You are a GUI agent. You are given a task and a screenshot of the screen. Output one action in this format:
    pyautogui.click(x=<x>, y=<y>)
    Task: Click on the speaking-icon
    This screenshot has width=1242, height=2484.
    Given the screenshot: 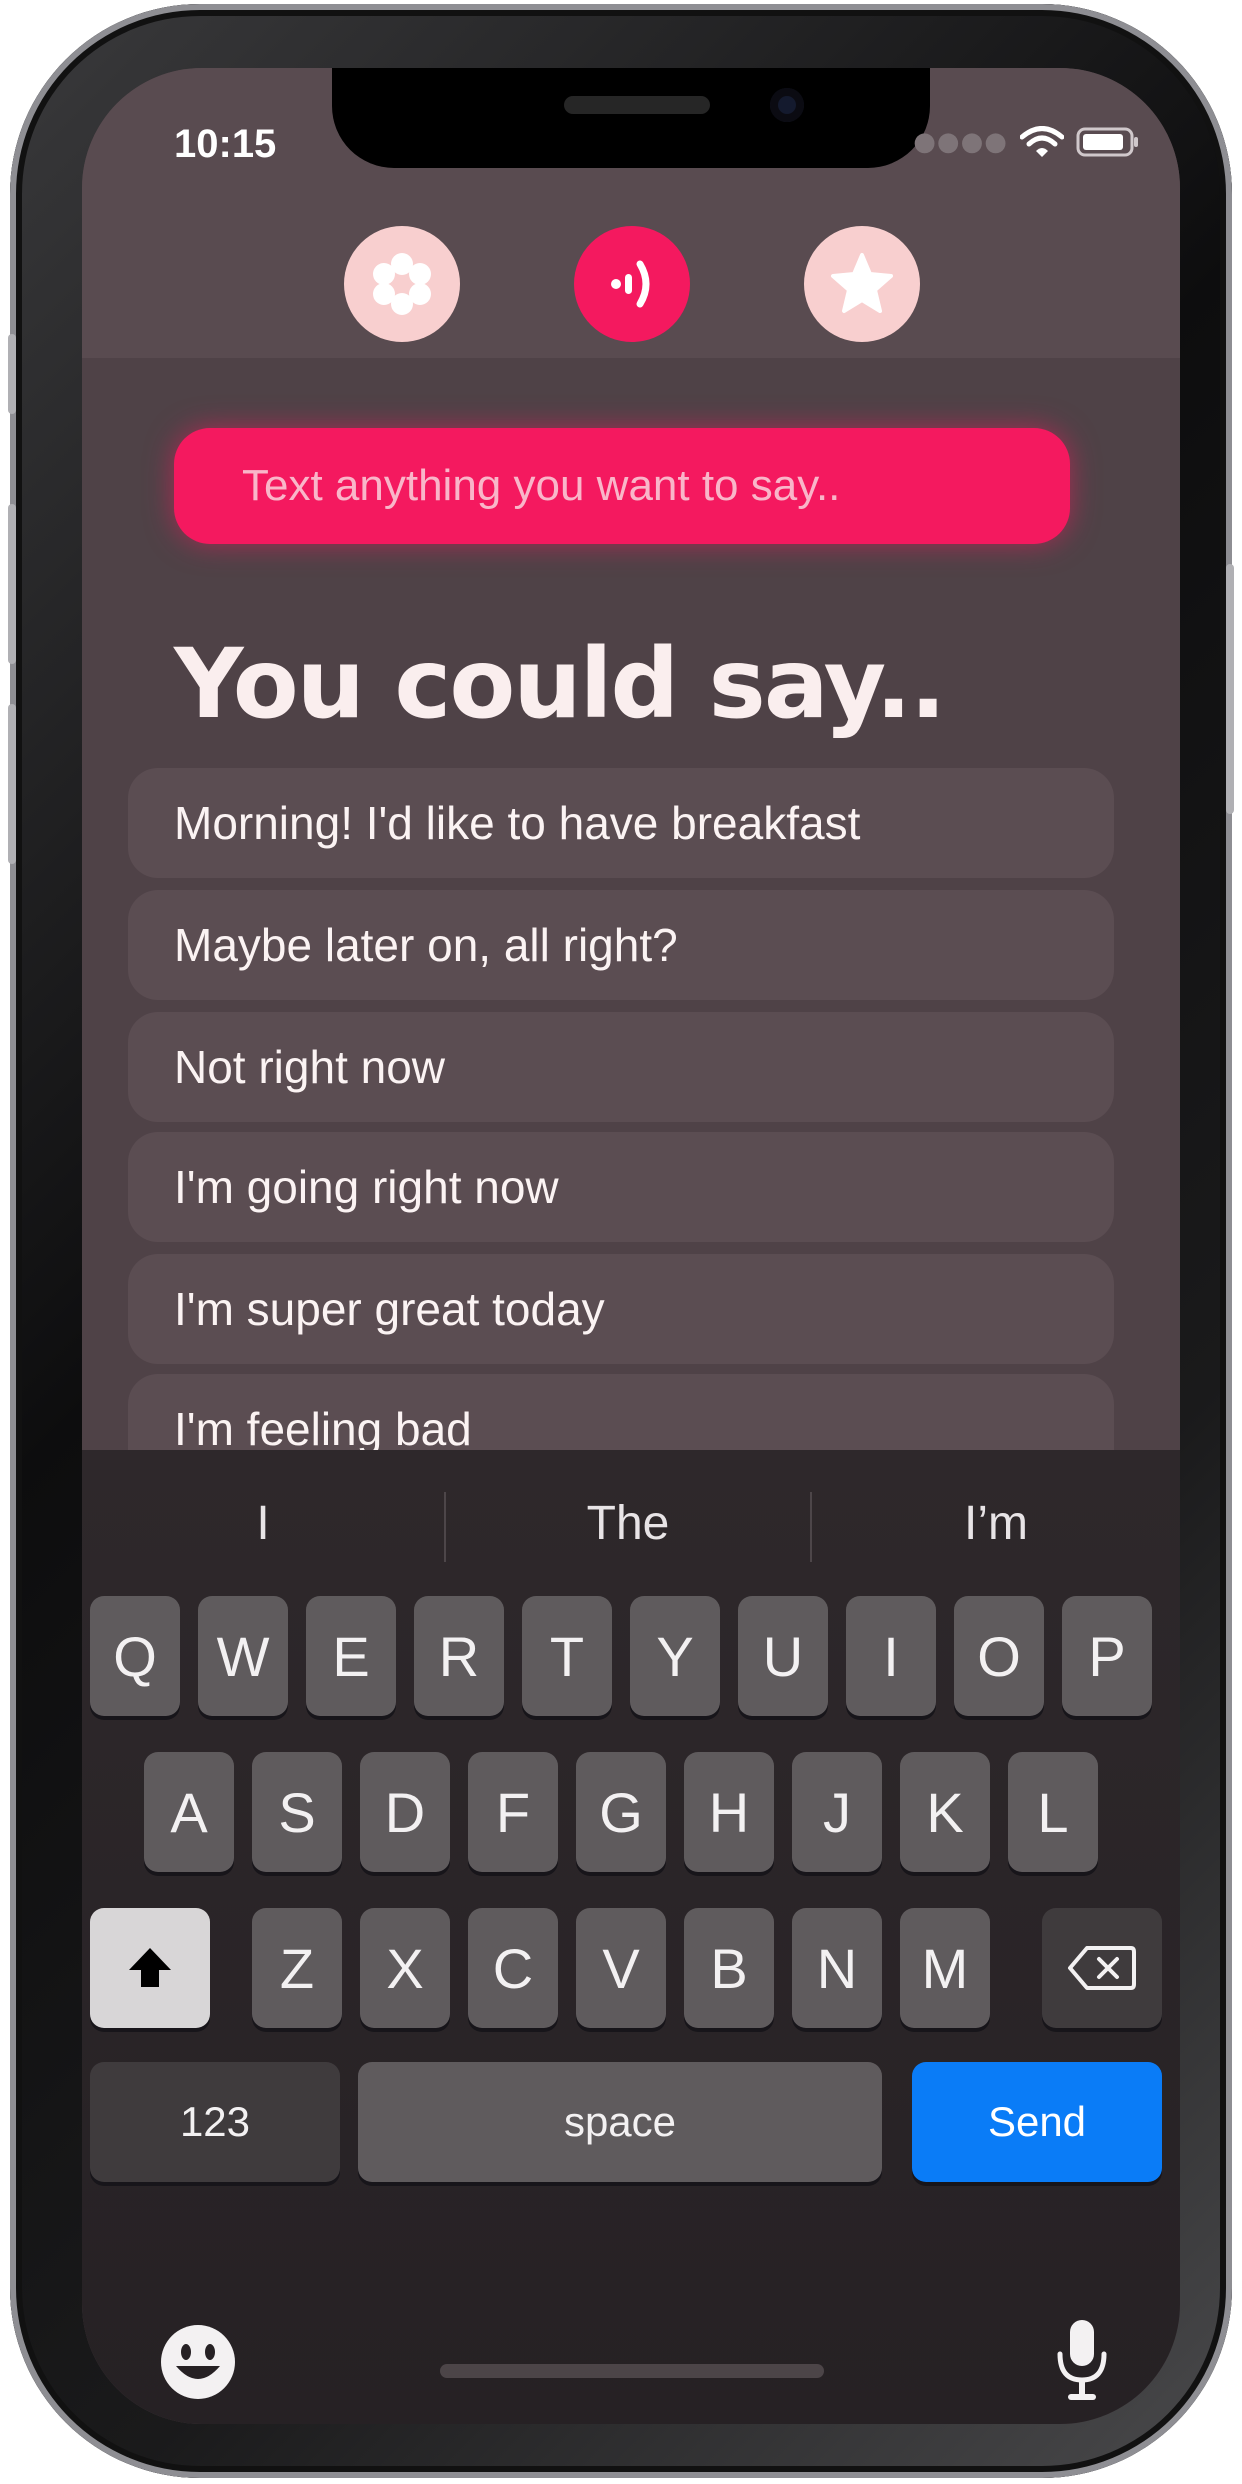 What is the action you would take?
    pyautogui.click(x=630, y=284)
    